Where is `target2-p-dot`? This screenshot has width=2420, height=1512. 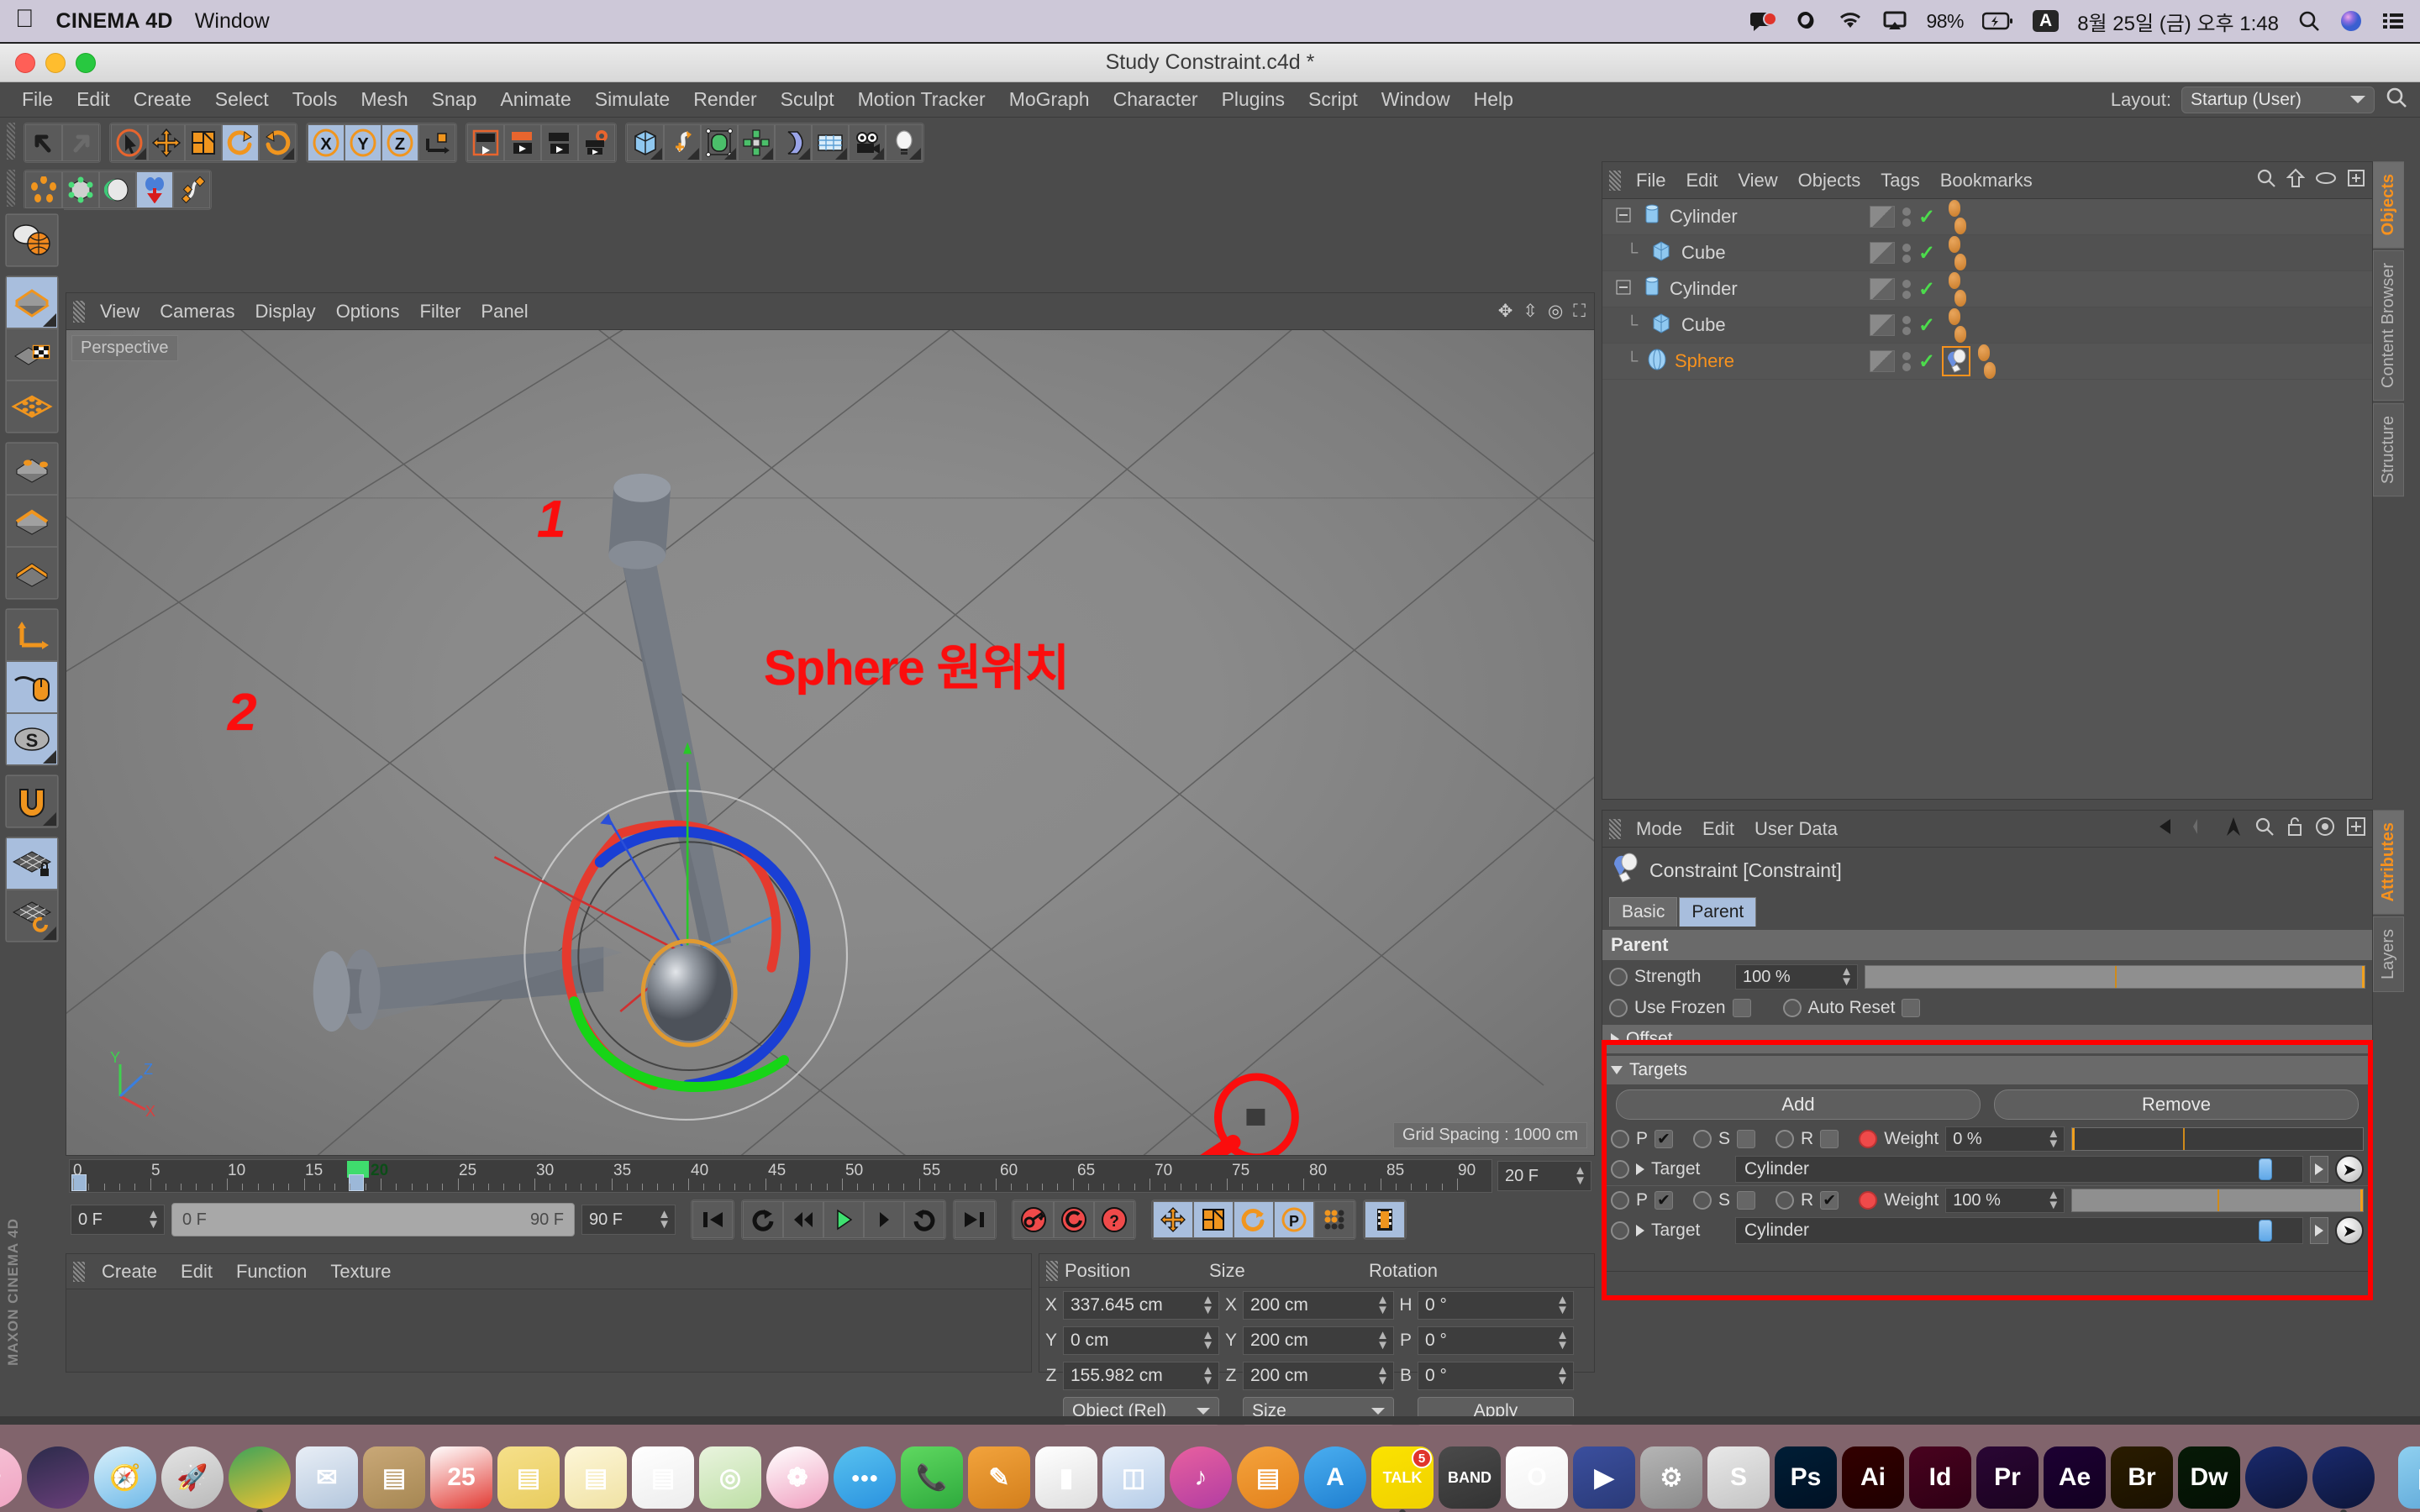
target2-p-dot is located at coordinates (1620, 1200).